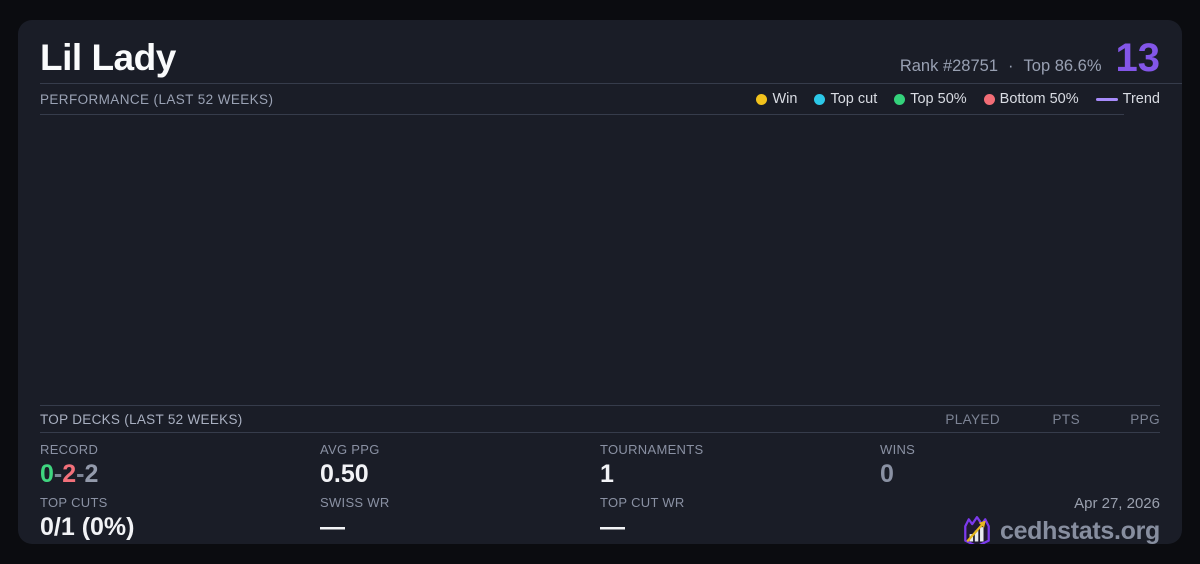 The image size is (1200, 564). Describe the element at coordinates (612, 527) in the screenshot. I see `stat-value-top-cut-wr: —` at that location.